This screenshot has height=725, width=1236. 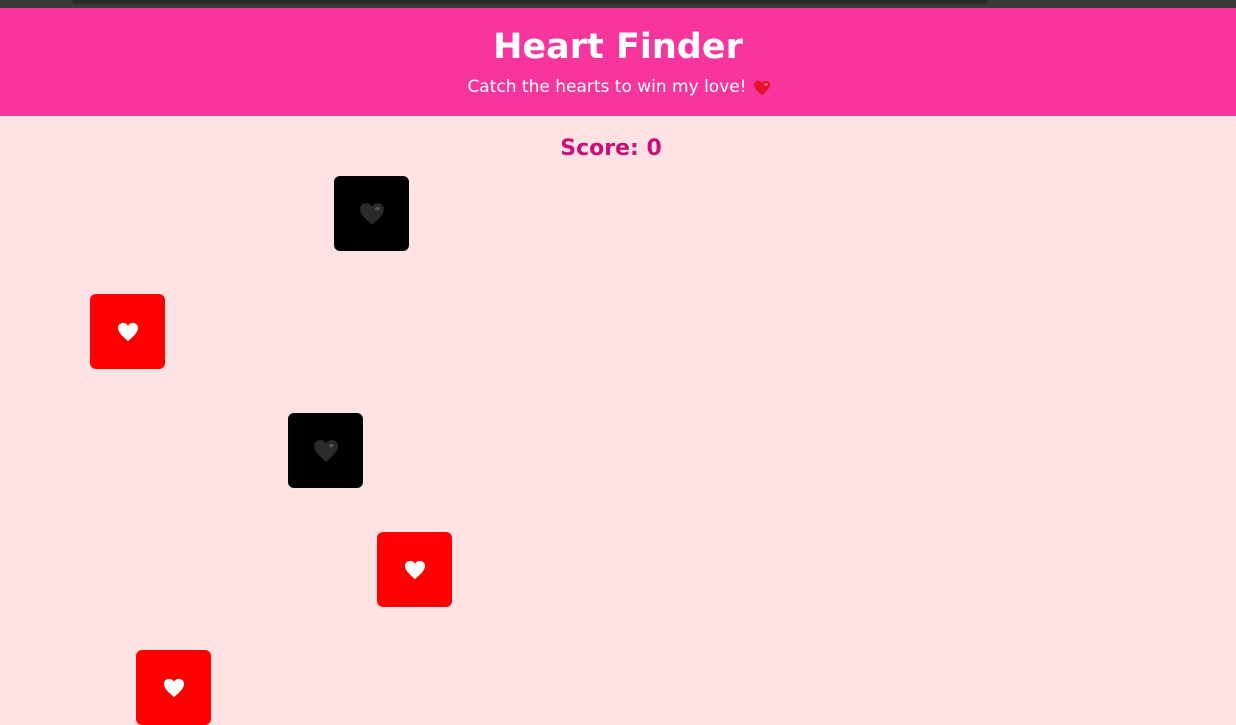 What do you see at coordinates (607, 87) in the screenshot?
I see `subtitle-text: Catch the hearts to win my love!` at bounding box center [607, 87].